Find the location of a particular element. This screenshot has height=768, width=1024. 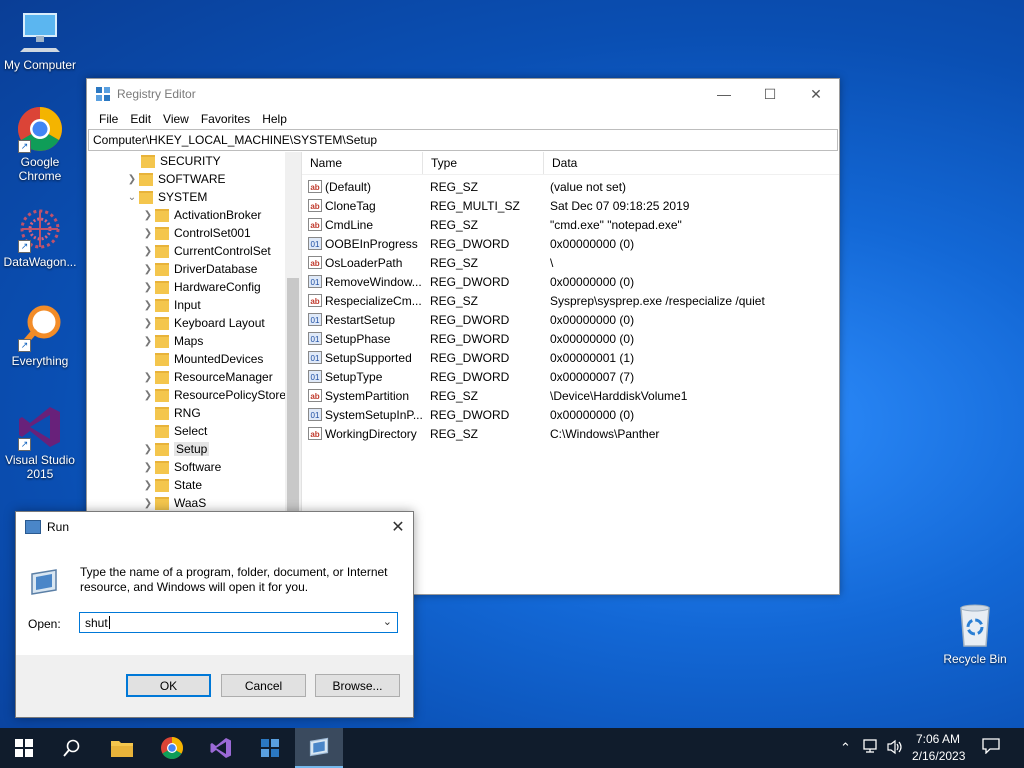

open-input: shut is located at coordinates (96, 623).